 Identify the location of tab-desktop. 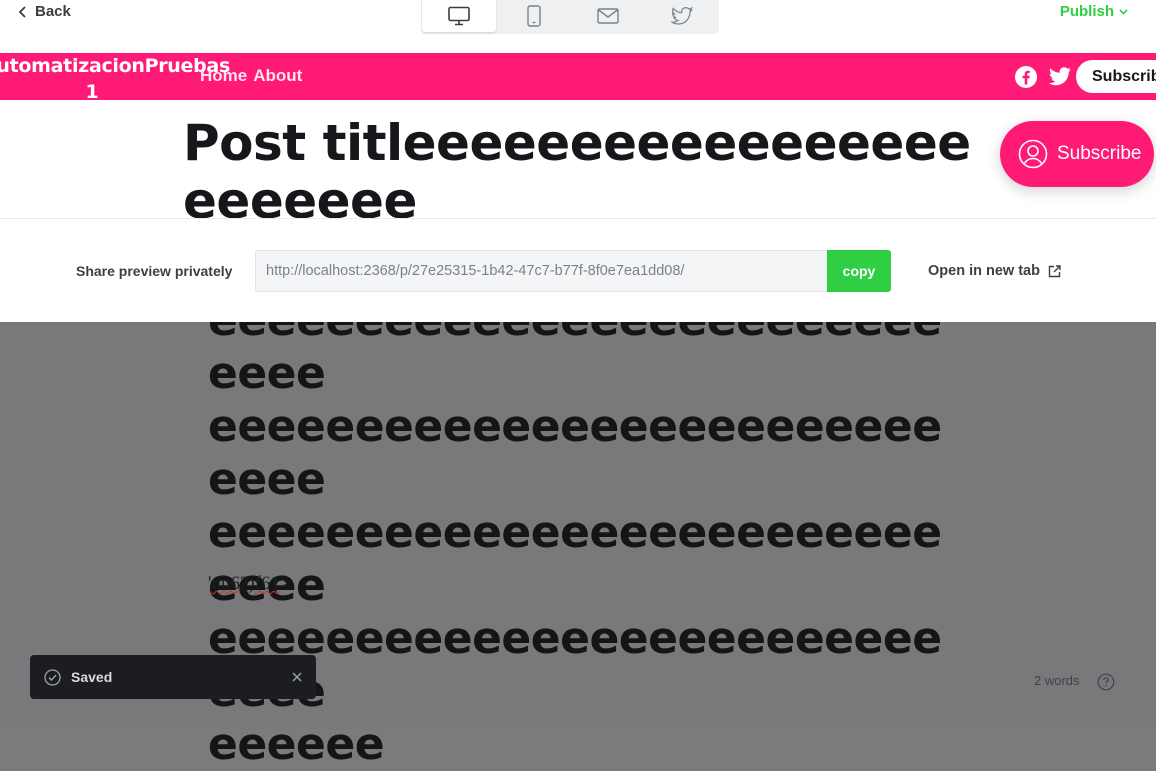
(459, 16).